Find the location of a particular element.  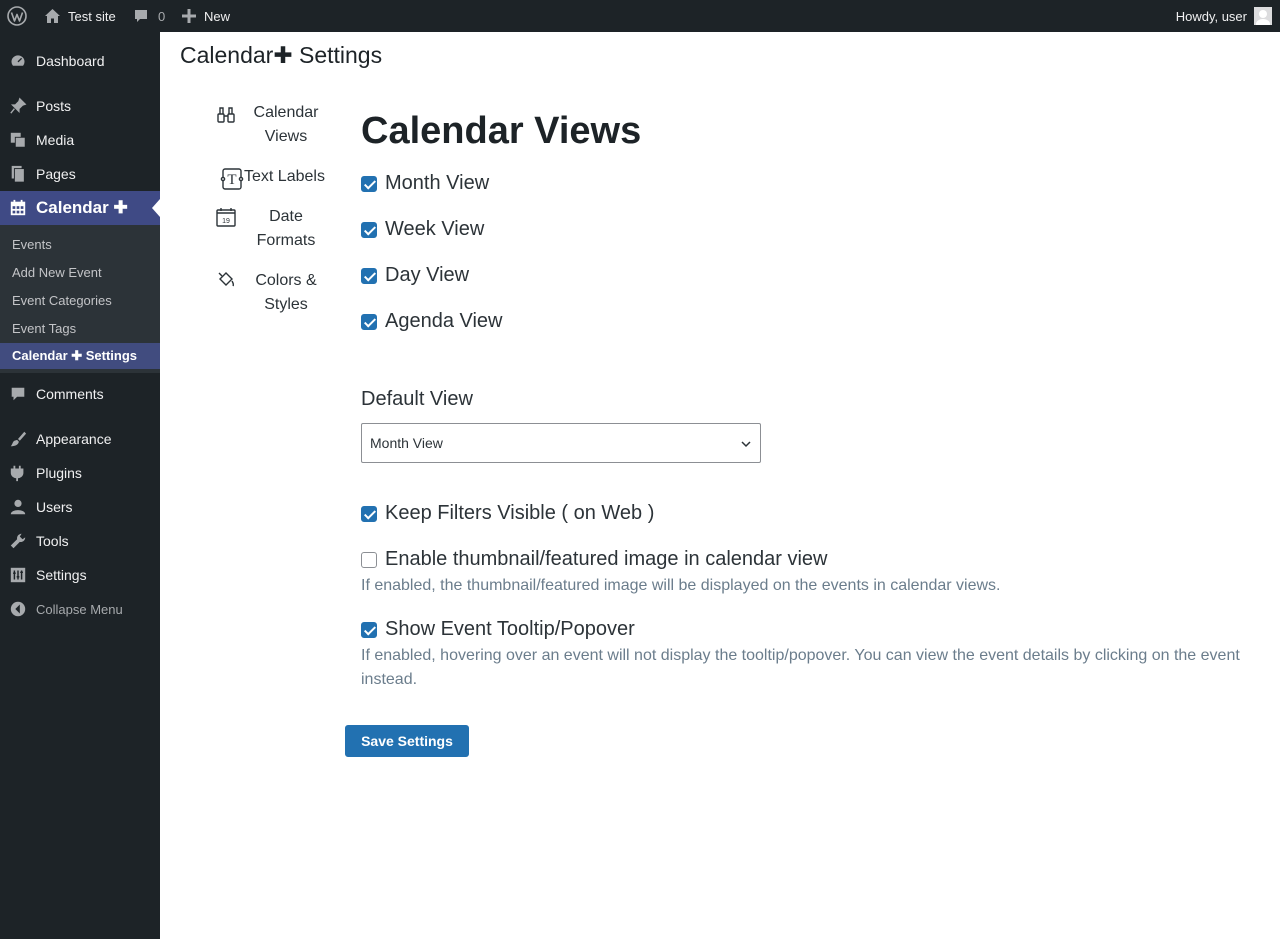

sidebar-item-label: Pages is located at coordinates (56, 174).